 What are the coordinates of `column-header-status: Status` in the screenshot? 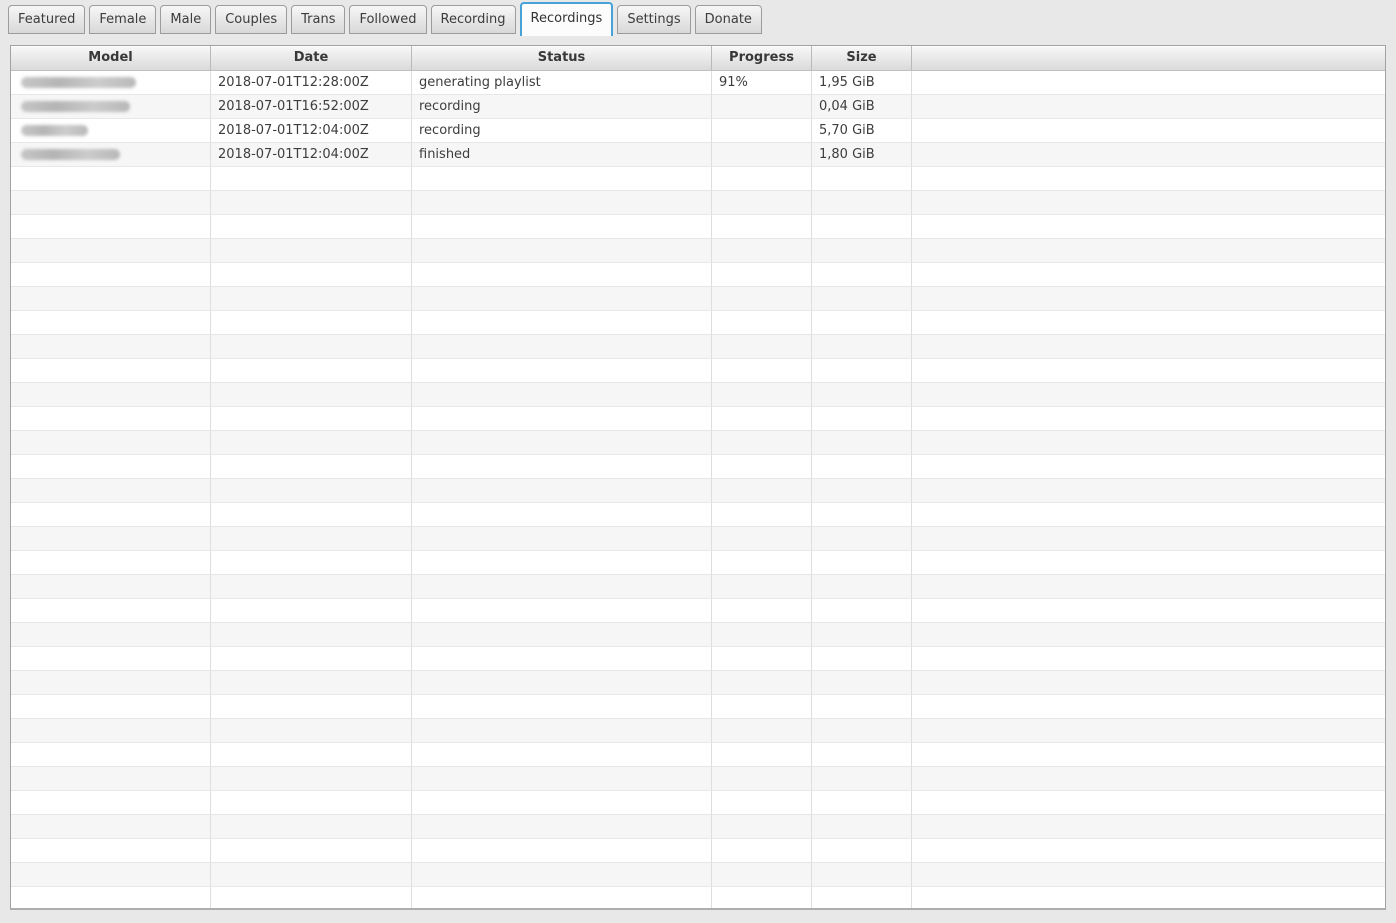 It's located at (562, 58).